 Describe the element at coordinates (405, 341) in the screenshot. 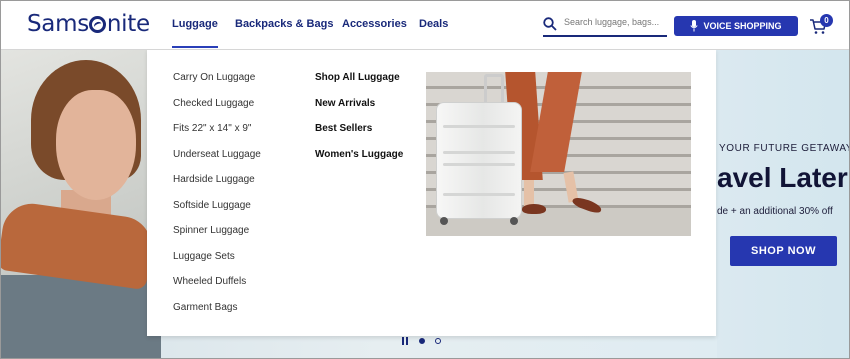

I see `pause-icon` at that location.